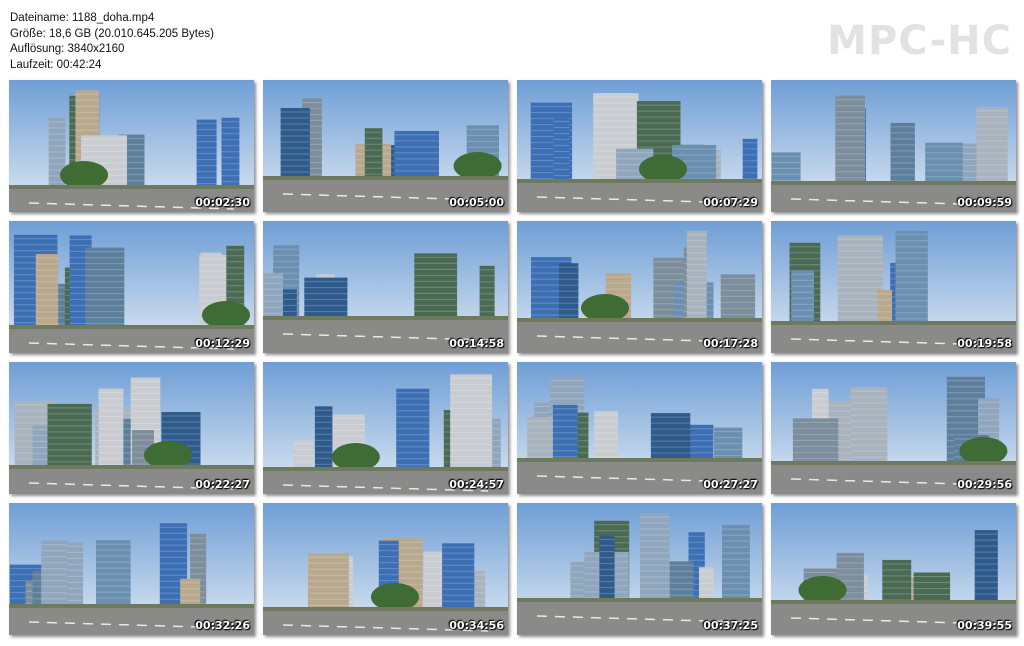 This screenshot has height=646, width=1024. I want to click on timestamp-label: 00:17:28, so click(730, 343).